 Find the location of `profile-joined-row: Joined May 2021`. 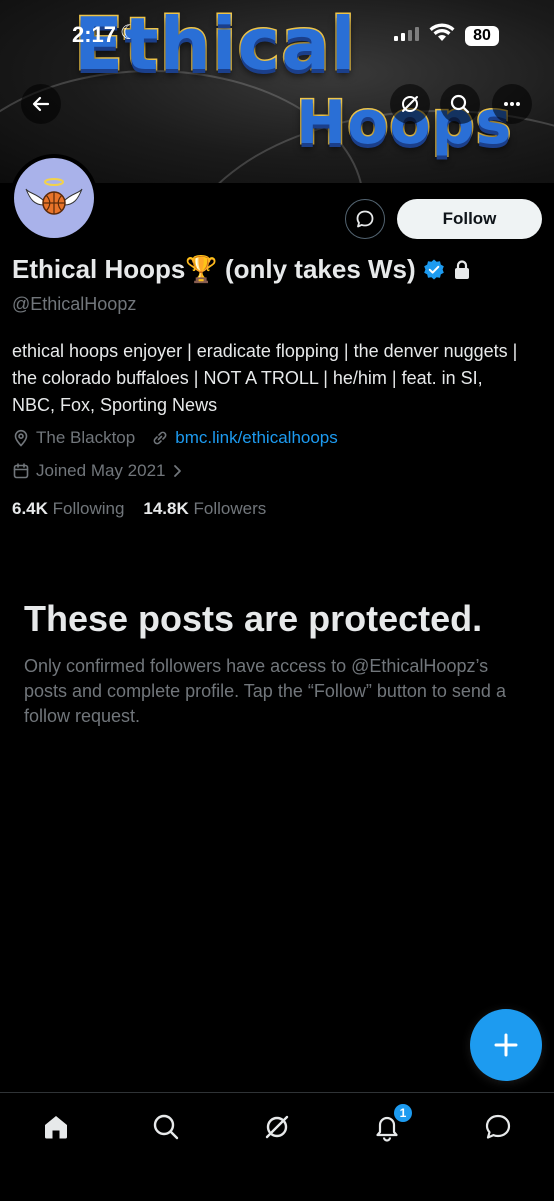

profile-joined-row: Joined May 2021 is located at coordinates (97, 471).